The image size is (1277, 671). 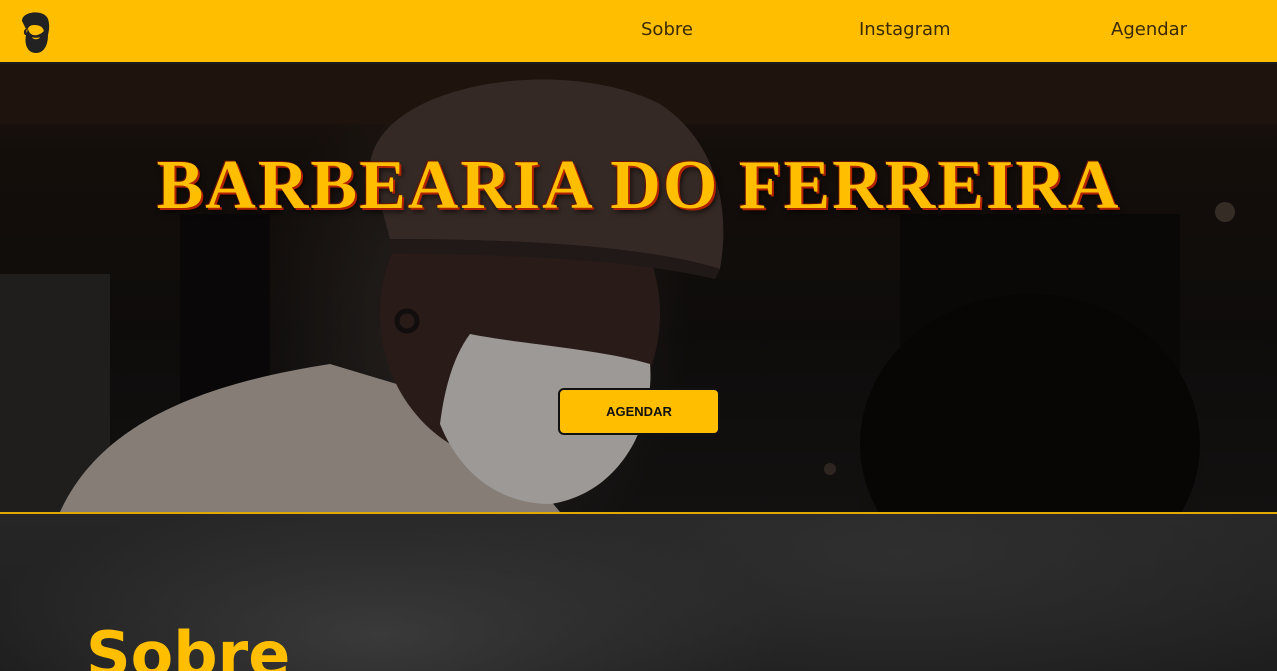 What do you see at coordinates (34, 31) in the screenshot?
I see `bearded-man-logo-icon` at bounding box center [34, 31].